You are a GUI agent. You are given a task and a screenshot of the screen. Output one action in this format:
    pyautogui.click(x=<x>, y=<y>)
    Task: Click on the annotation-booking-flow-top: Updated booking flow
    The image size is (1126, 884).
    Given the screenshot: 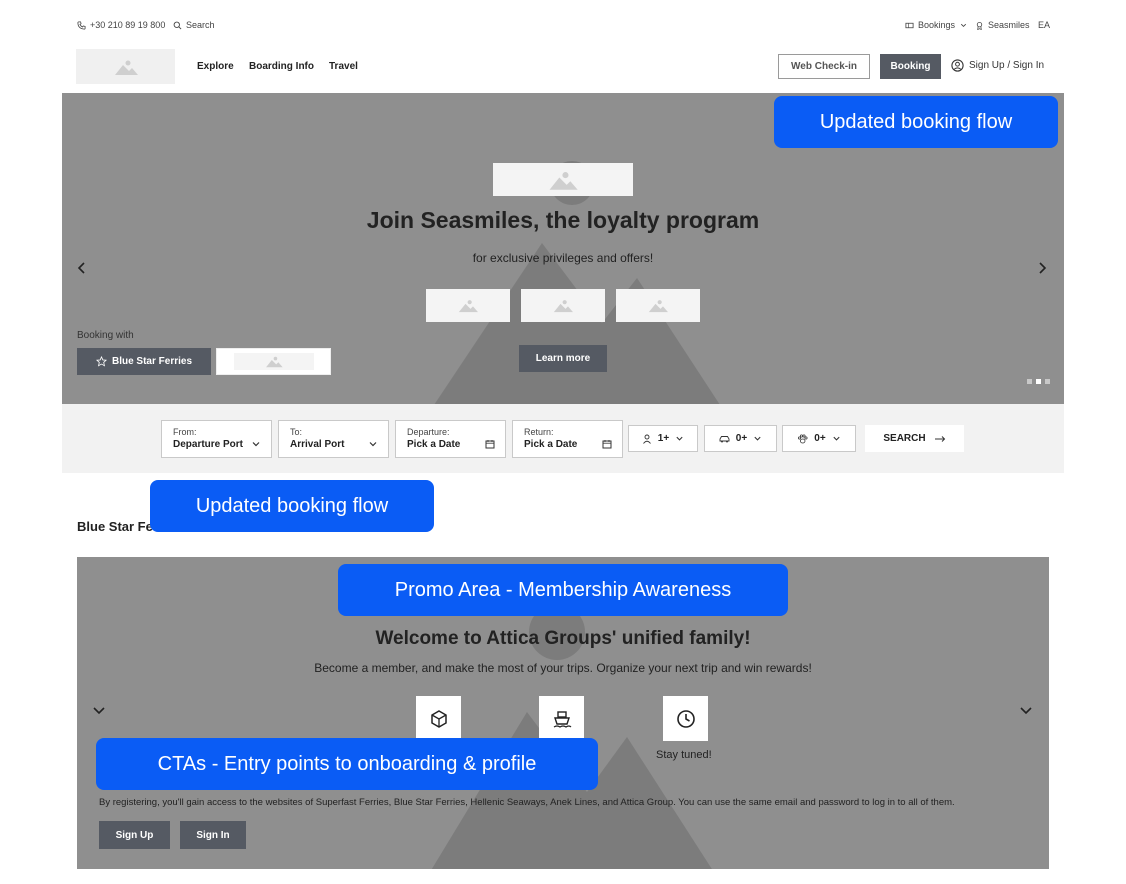 What is the action you would take?
    pyautogui.click(x=916, y=122)
    